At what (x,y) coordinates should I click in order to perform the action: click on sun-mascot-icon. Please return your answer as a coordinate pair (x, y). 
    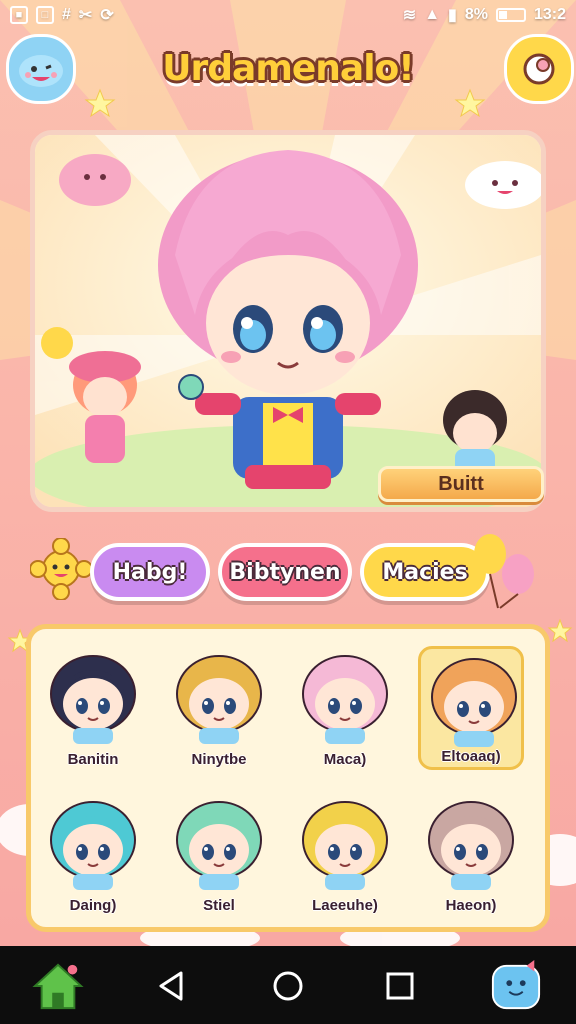
    Looking at the image, I should click on (61, 569).